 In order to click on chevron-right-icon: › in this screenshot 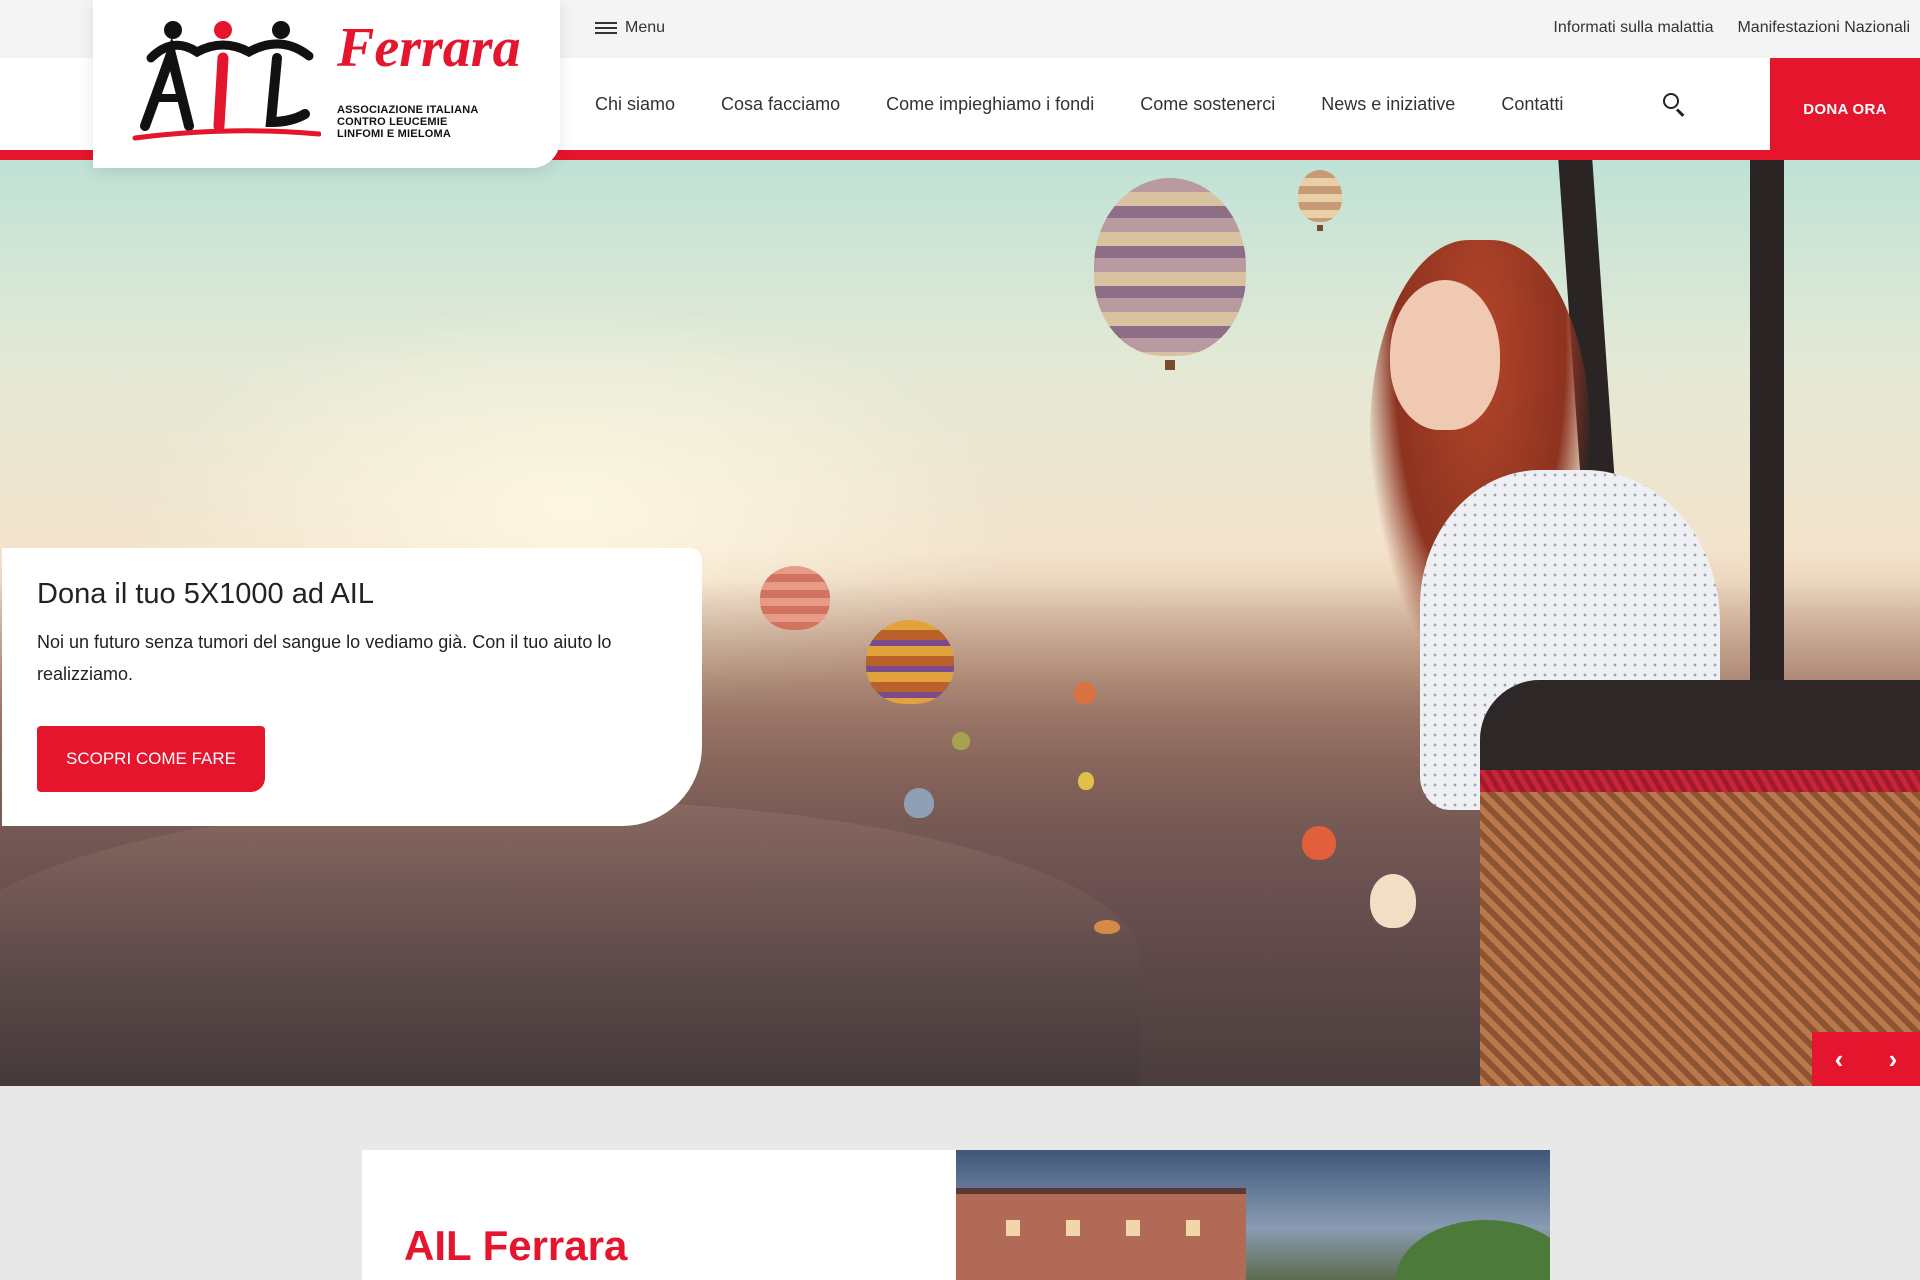, I will do `click(1893, 1059)`.